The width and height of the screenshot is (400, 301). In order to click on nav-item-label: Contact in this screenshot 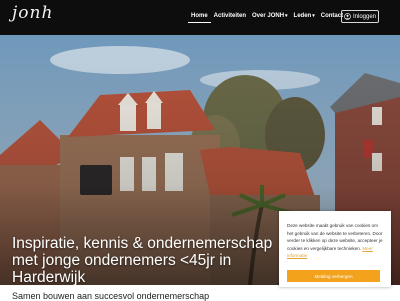, I will do `click(332, 16)`.